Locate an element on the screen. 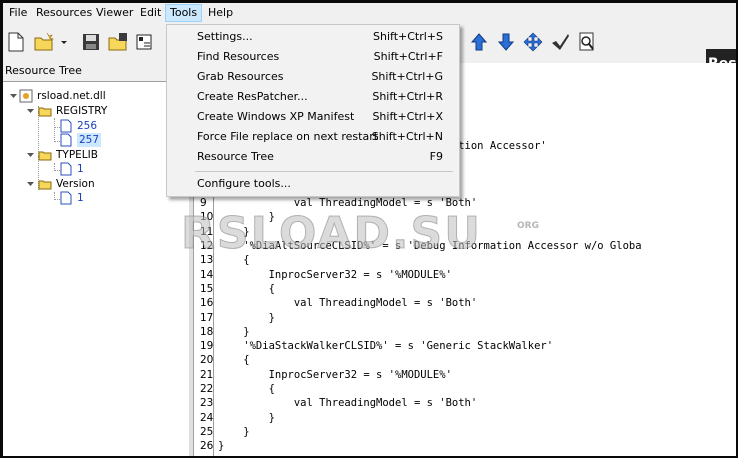  tree-item-typelib: TYPELIB is located at coordinates (108, 155).